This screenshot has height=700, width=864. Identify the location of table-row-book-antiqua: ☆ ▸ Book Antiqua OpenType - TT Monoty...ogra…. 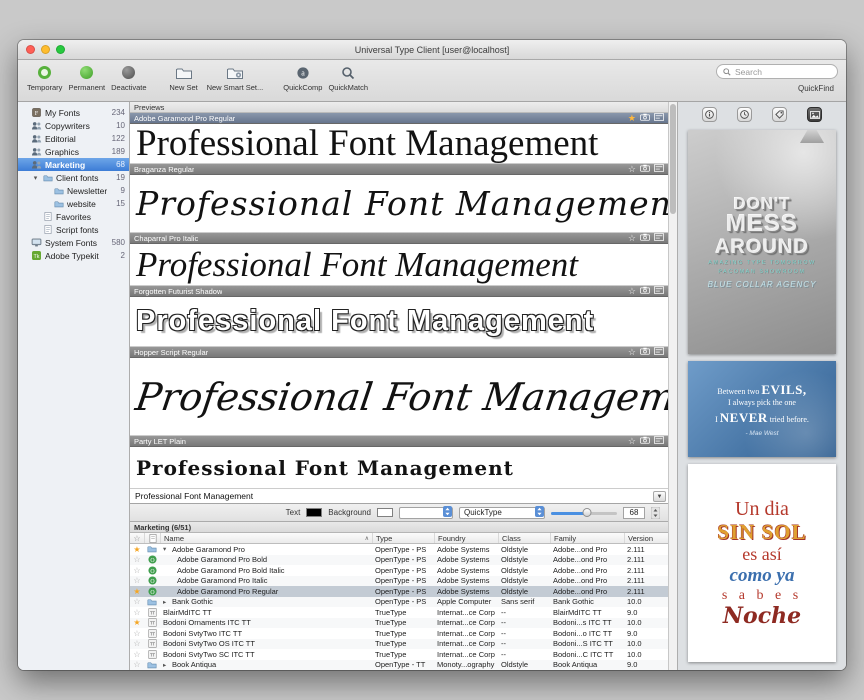
(399, 664).